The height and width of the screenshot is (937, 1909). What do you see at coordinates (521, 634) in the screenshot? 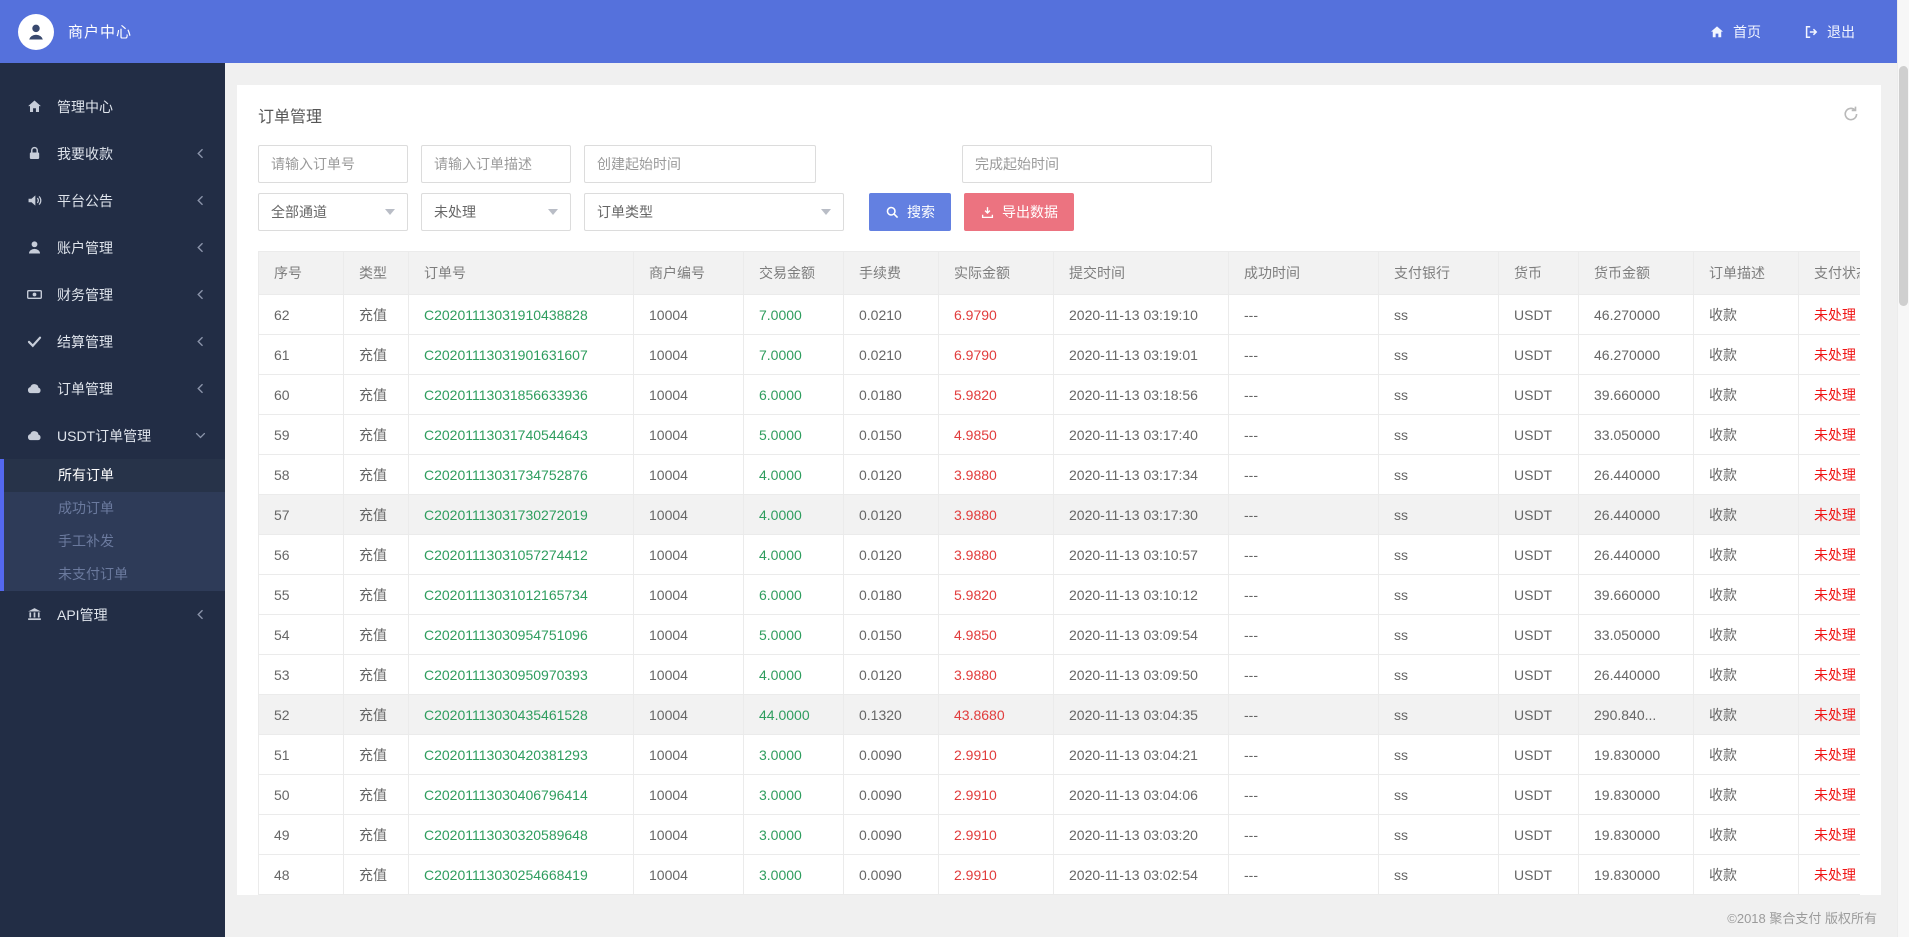
I see `cell-order-no: C20201113030954751096` at bounding box center [521, 634].